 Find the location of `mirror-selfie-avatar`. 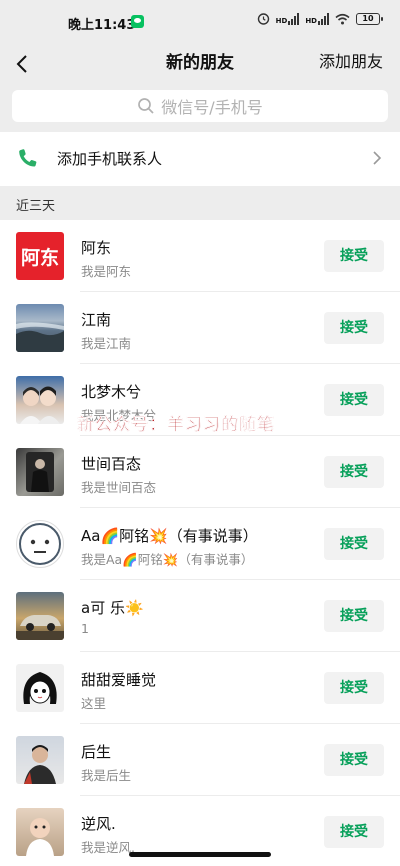

mirror-selfie-avatar is located at coordinates (40, 472).